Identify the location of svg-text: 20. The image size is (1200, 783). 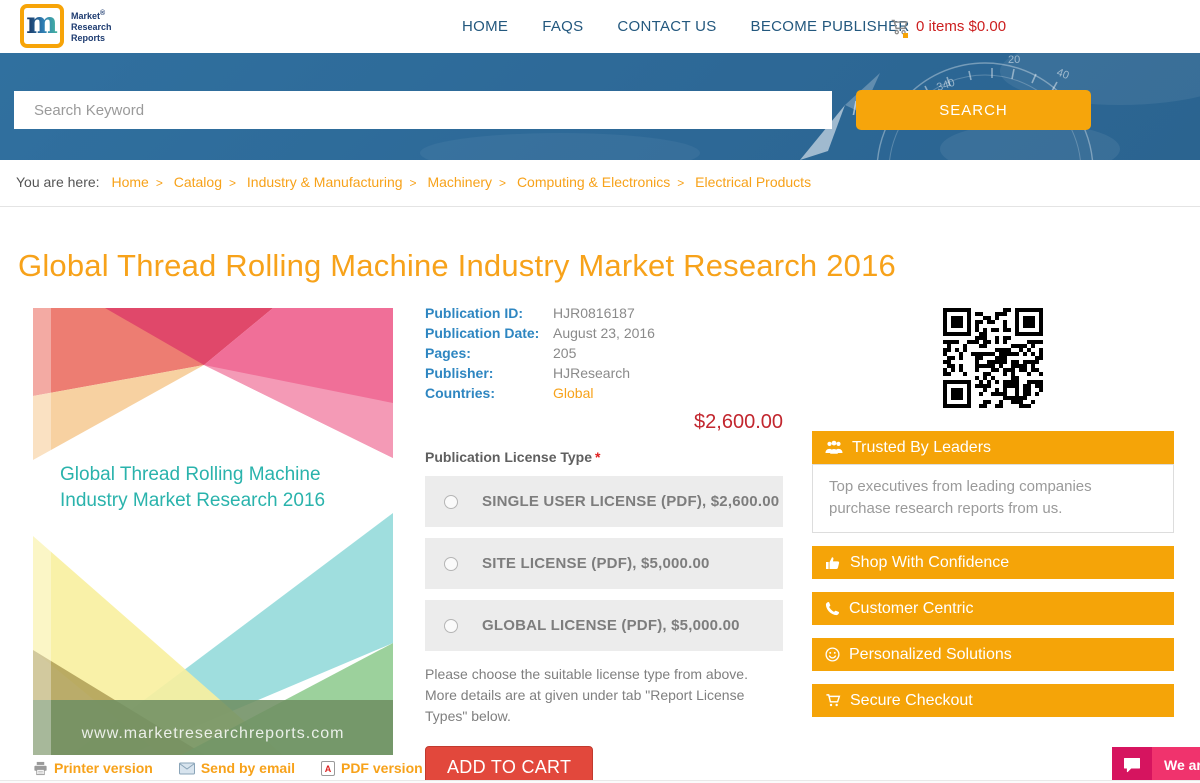
(1014, 60).